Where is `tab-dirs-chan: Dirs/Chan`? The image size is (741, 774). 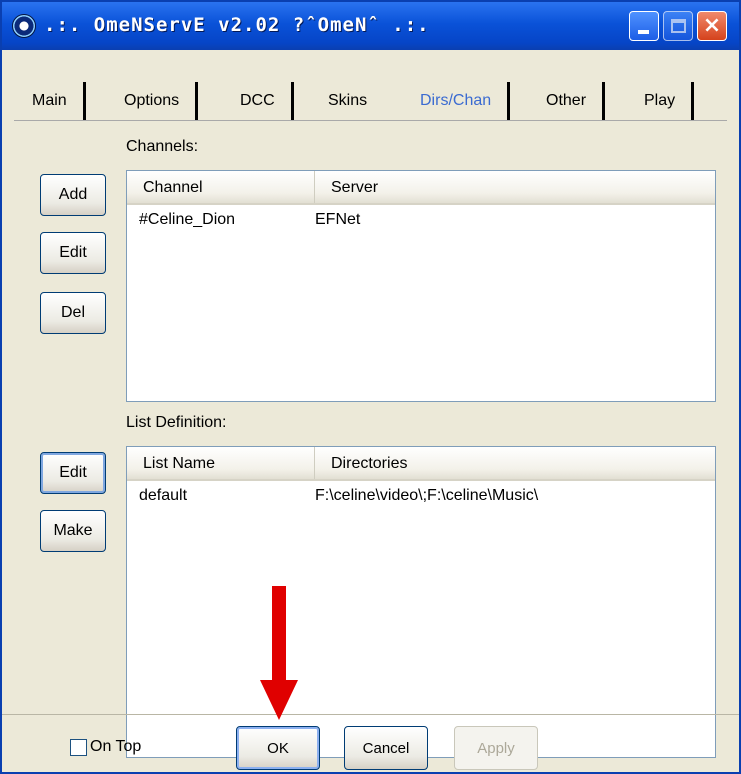 tab-dirs-chan: Dirs/Chan is located at coordinates (457, 101).